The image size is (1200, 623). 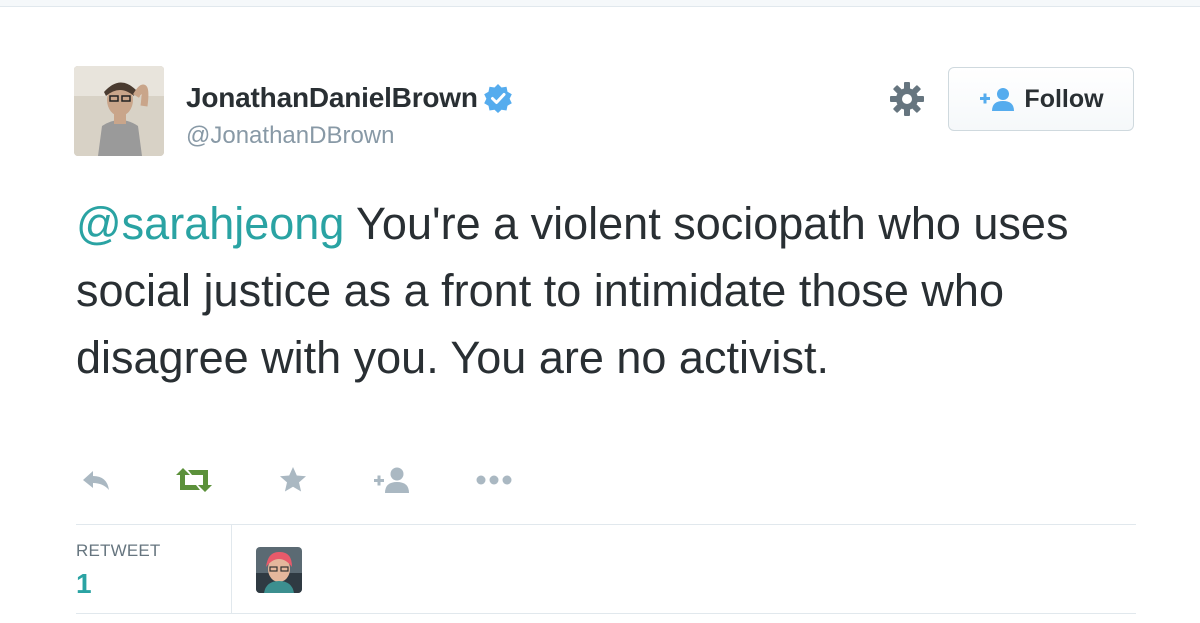 I want to click on author-name-row: JonathanDanielBrown, so click(x=349, y=98).